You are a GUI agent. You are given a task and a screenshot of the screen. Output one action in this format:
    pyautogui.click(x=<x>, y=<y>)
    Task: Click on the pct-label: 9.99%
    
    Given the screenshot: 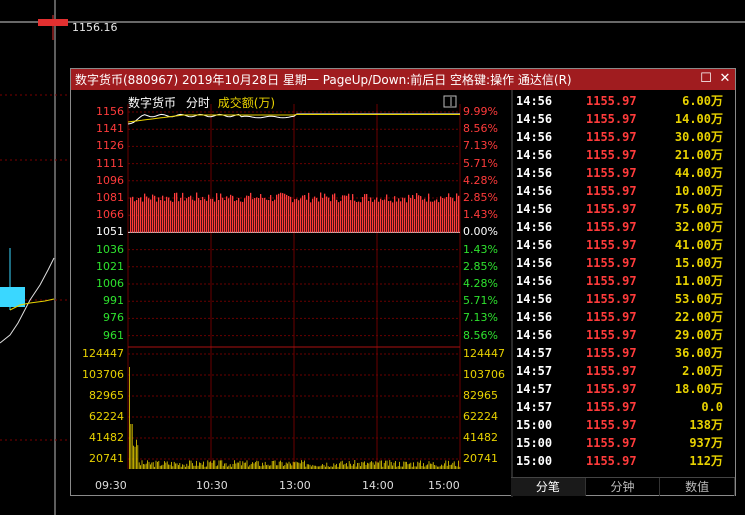 What is the action you would take?
    pyautogui.click(x=480, y=111)
    